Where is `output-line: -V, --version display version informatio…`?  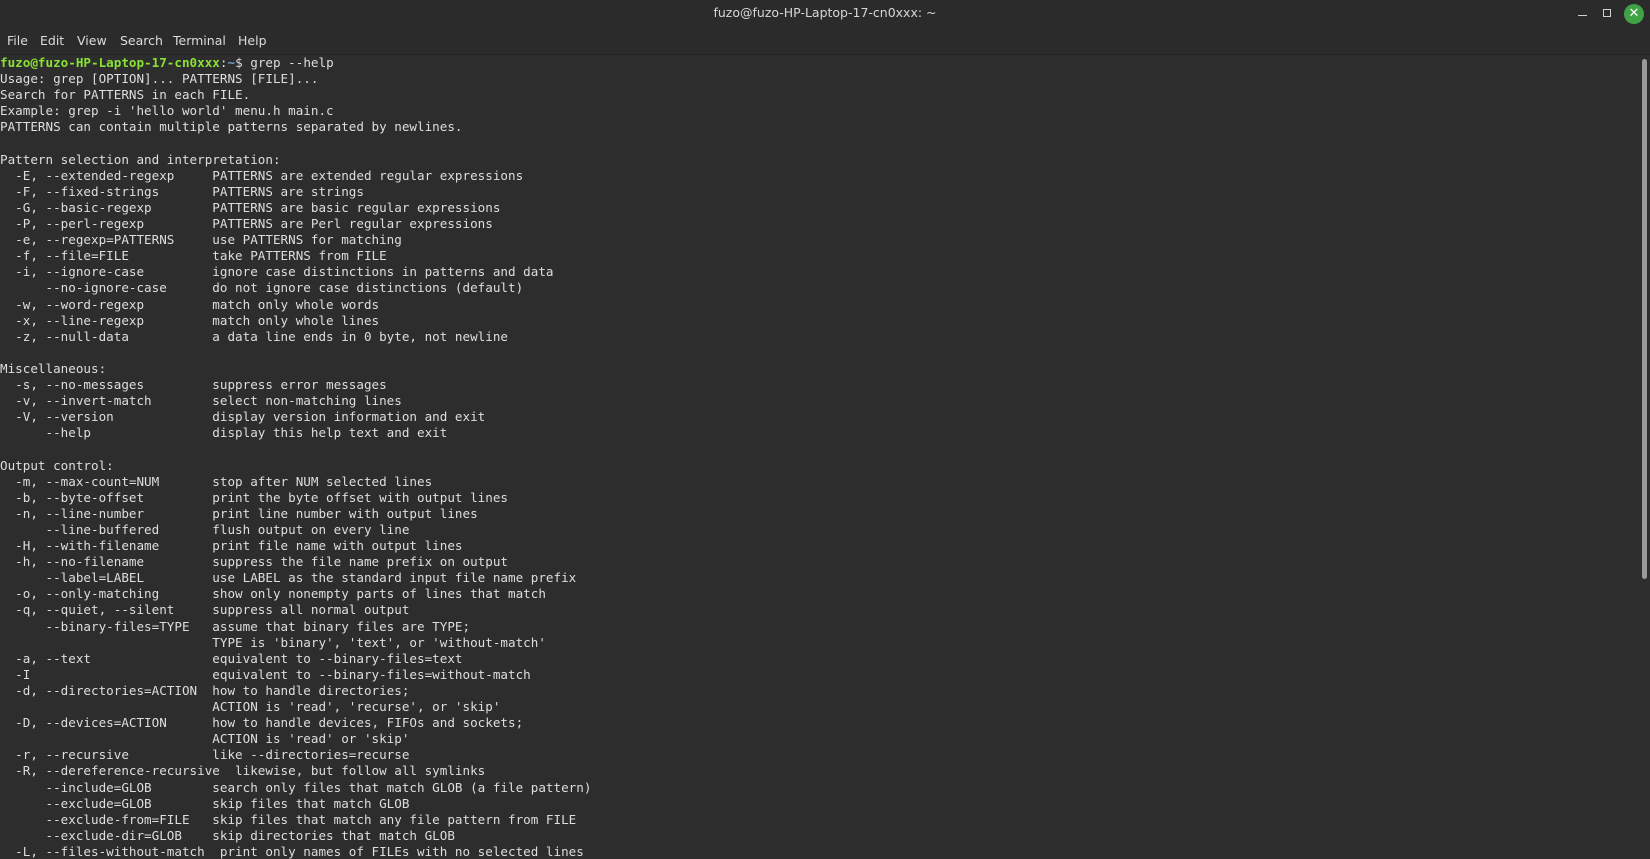
output-line: -V, --version display version informatio… is located at coordinates (243, 417).